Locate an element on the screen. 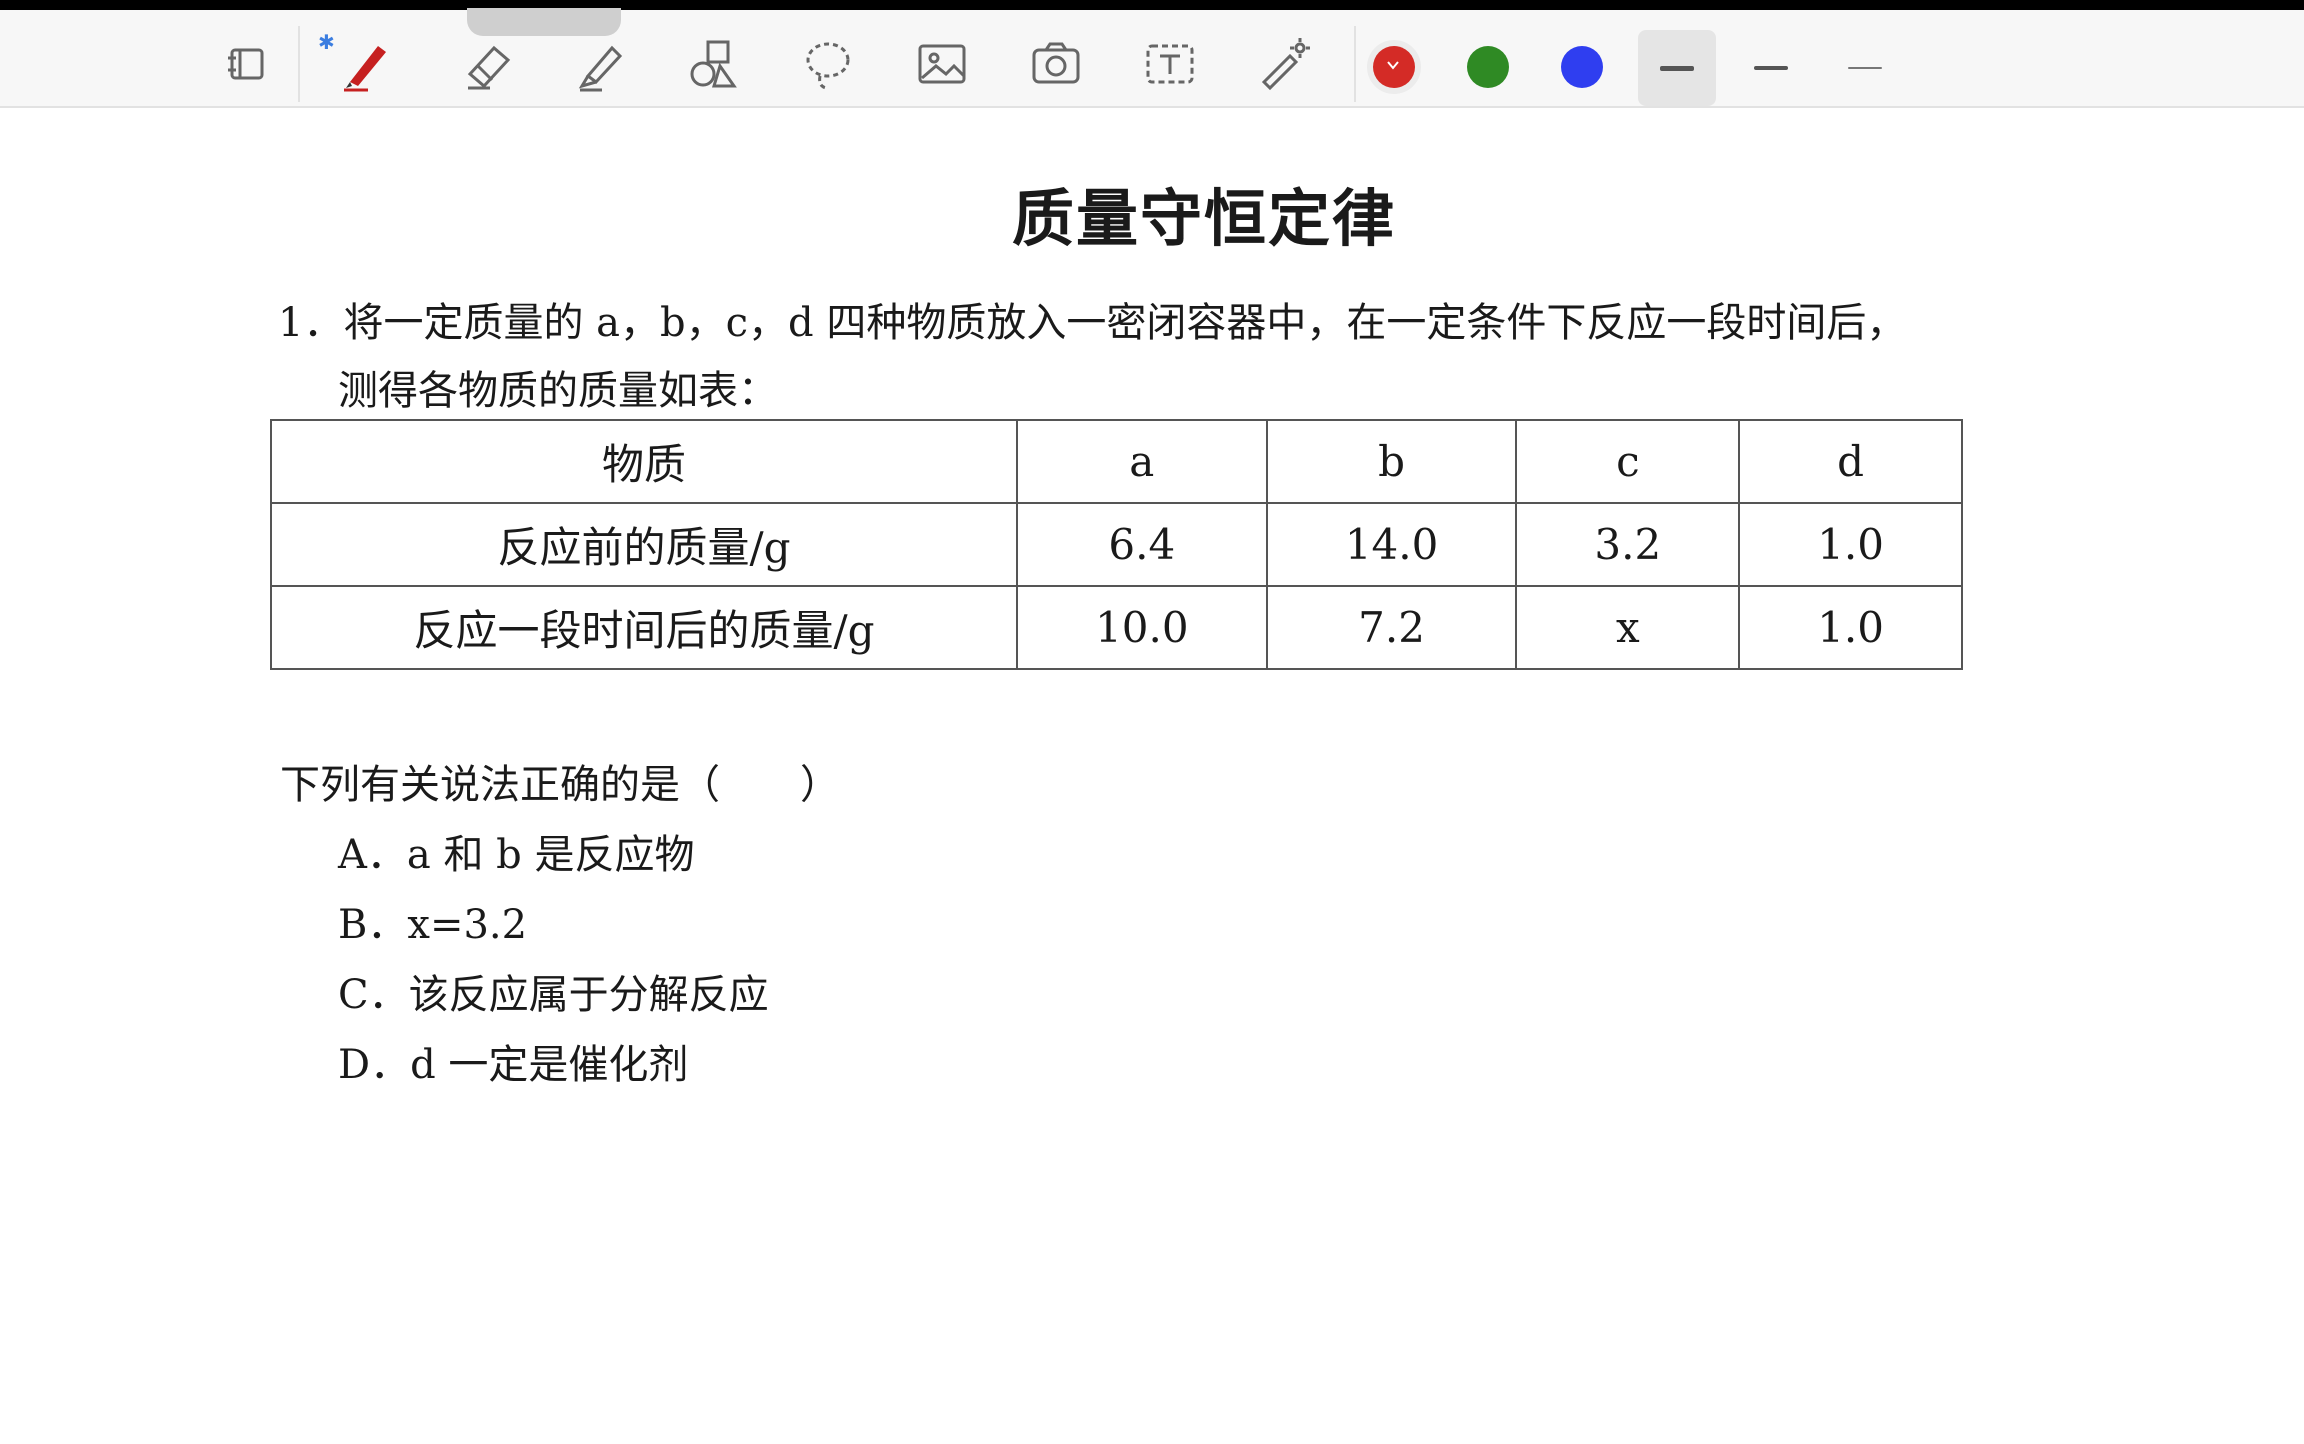 The image size is (2304, 1444). table-header-row: 物质 a b c d is located at coordinates (1116, 461).